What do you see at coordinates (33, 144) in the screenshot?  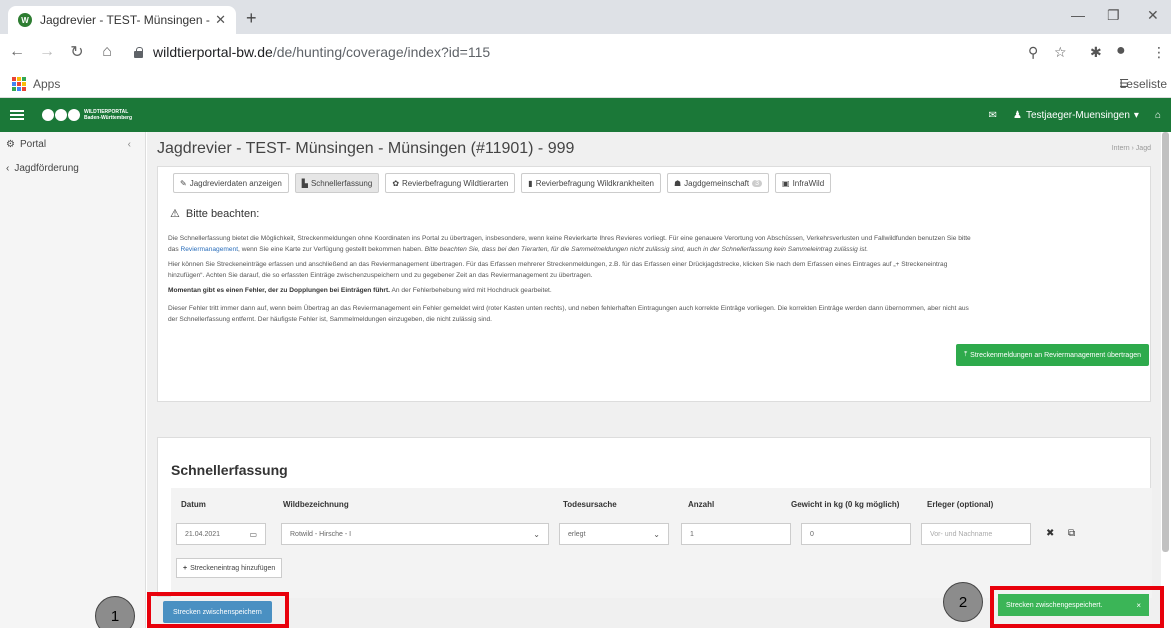 I see `sidebar-item-label: Portal` at bounding box center [33, 144].